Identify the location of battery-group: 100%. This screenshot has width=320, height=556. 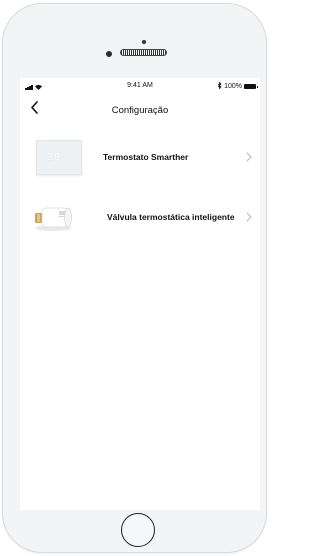
(237, 86).